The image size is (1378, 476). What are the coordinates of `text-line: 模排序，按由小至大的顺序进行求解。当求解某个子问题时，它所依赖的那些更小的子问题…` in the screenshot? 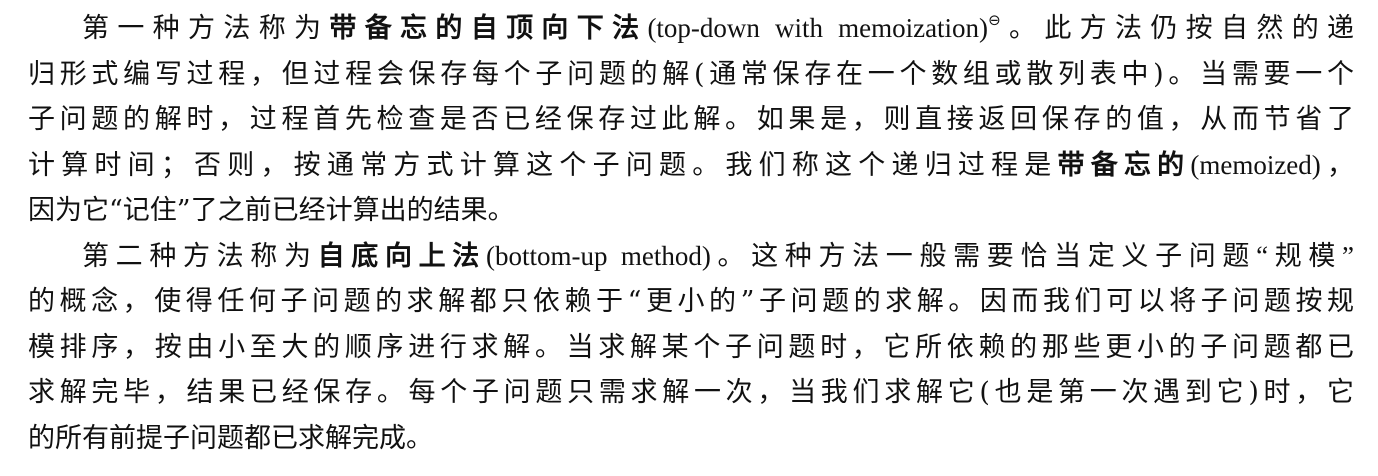 It's located at (691, 347).